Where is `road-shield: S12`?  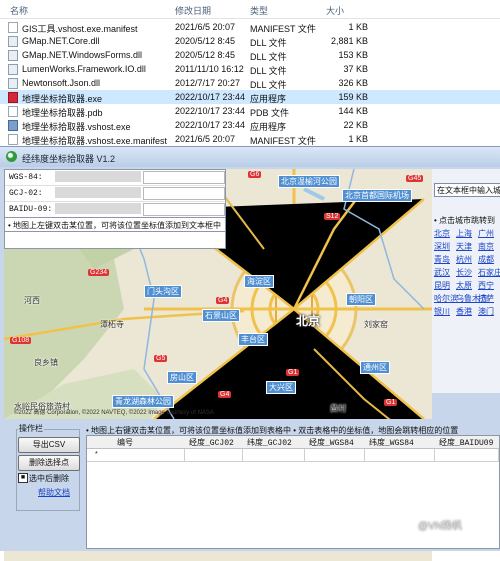 road-shield: S12 is located at coordinates (332, 216).